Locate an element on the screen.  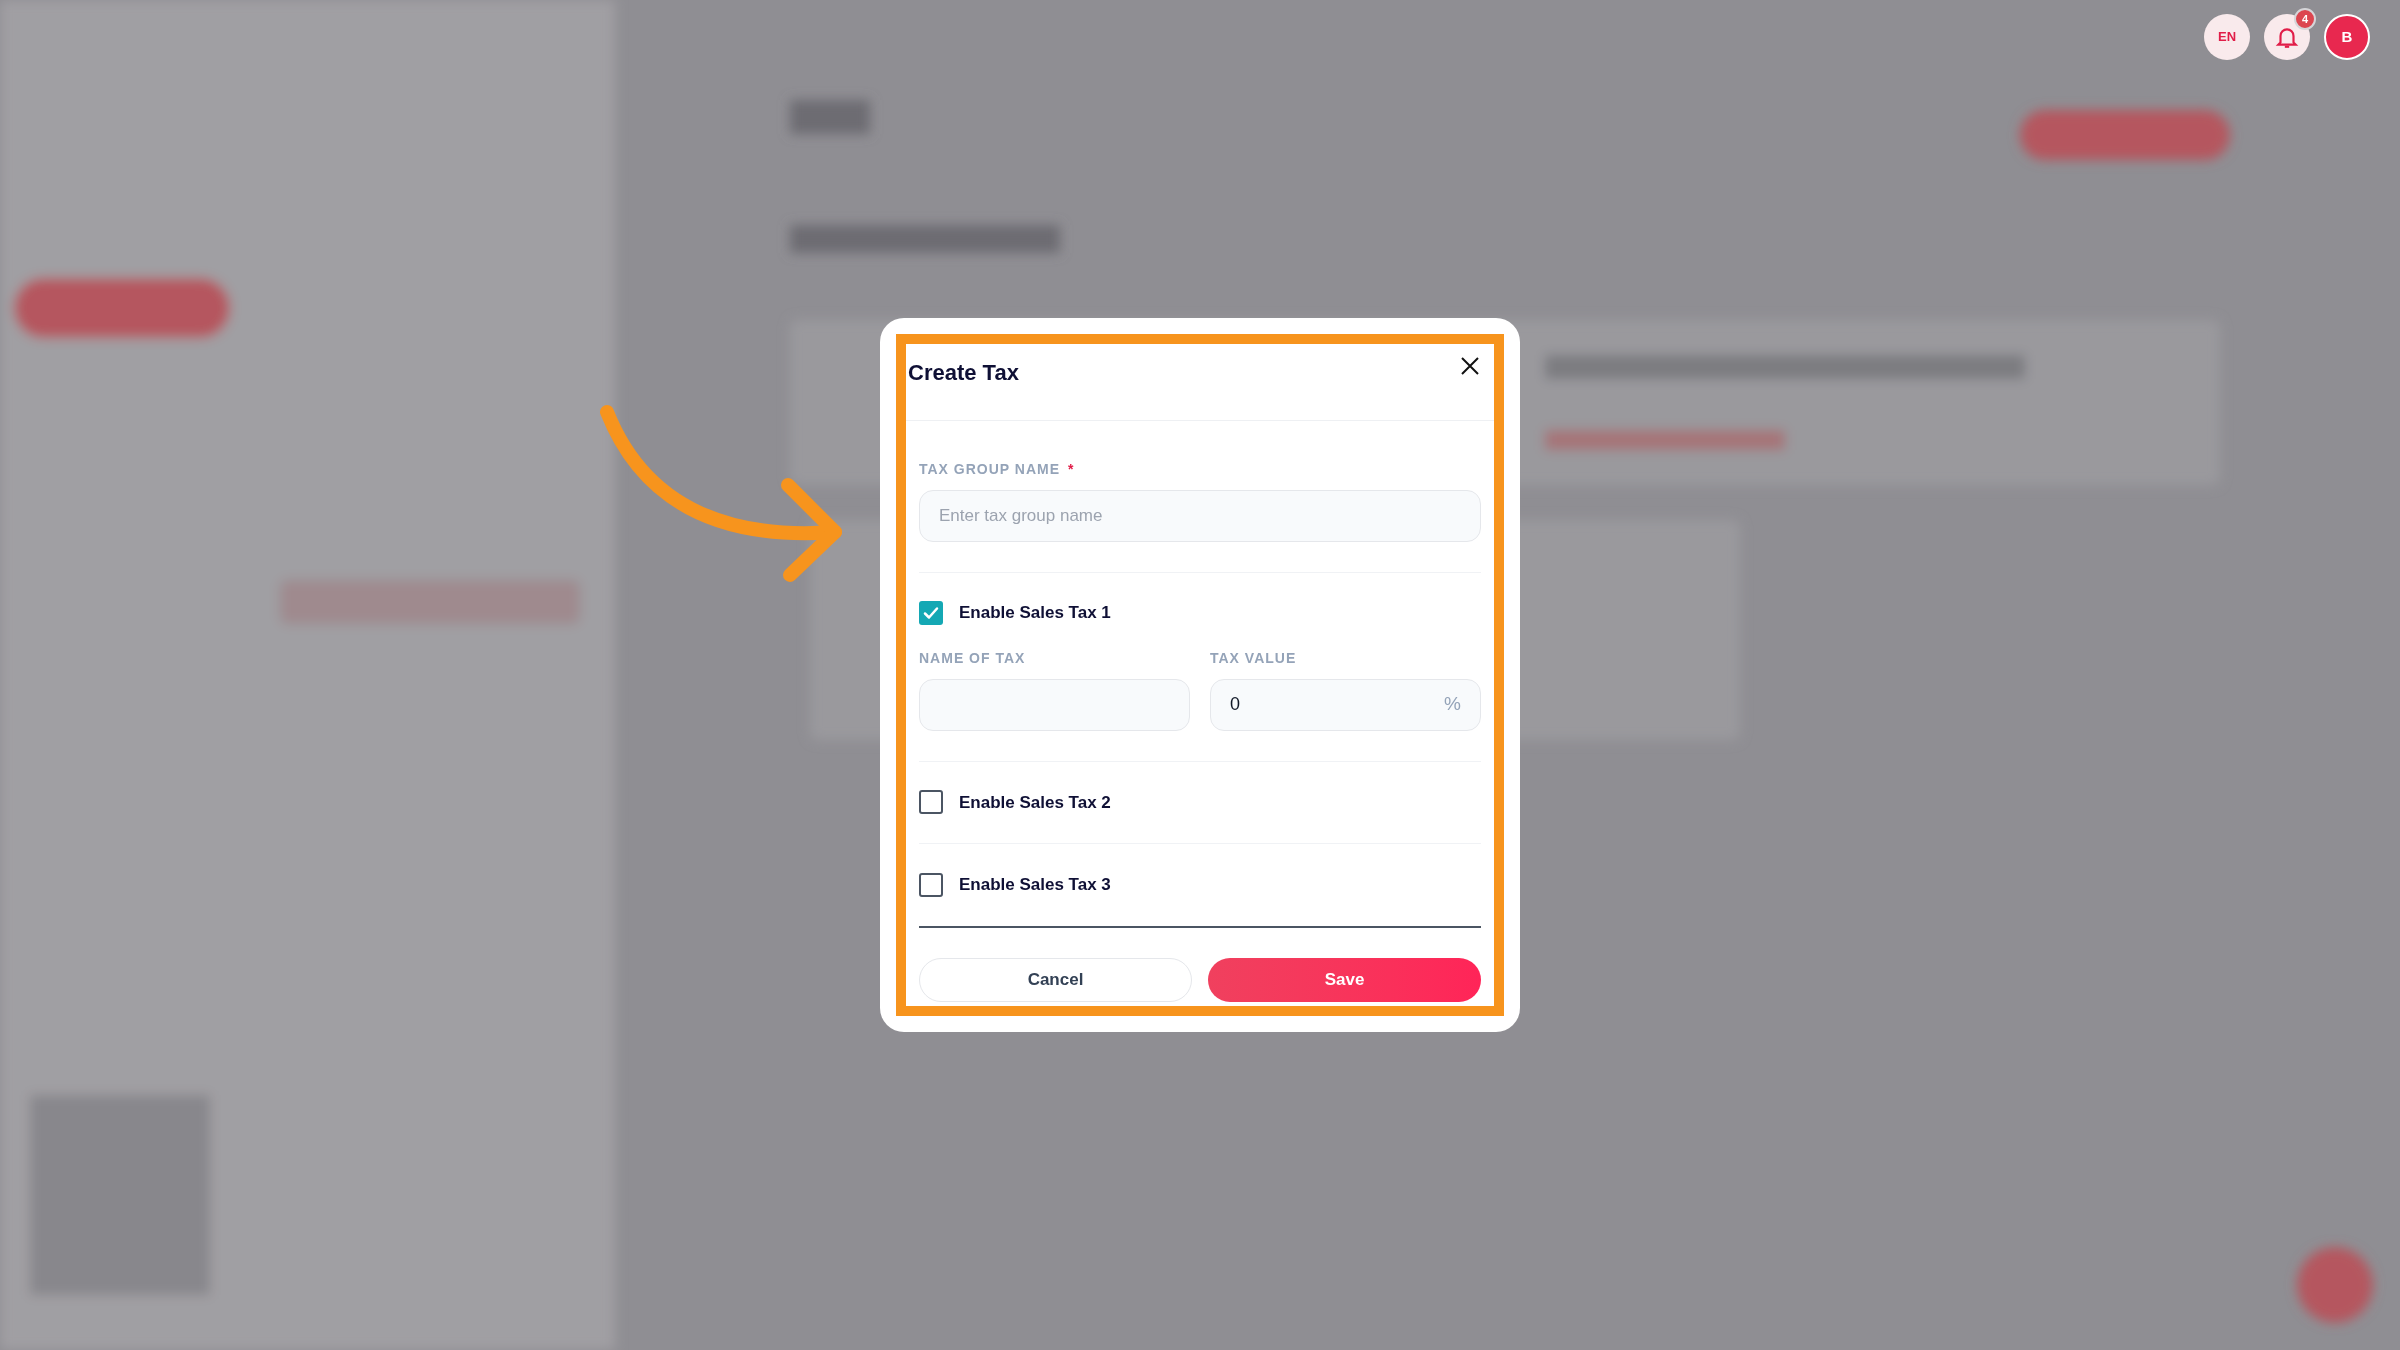
field-label: TAX GROUP NAME is located at coordinates (990, 469).